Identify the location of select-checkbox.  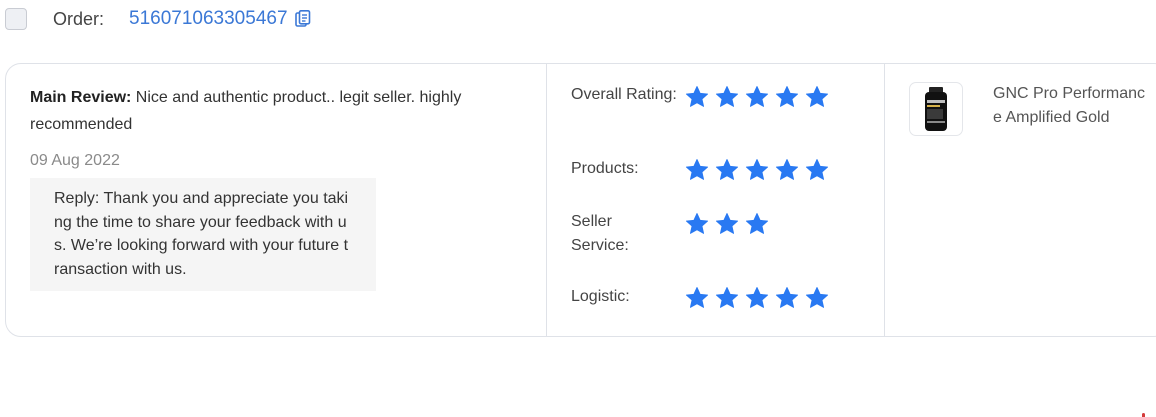
(16, 19).